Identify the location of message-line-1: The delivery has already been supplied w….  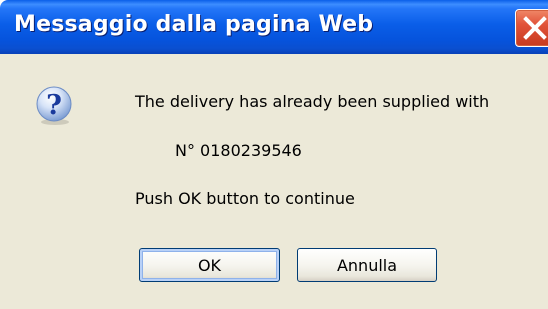
(312, 101).